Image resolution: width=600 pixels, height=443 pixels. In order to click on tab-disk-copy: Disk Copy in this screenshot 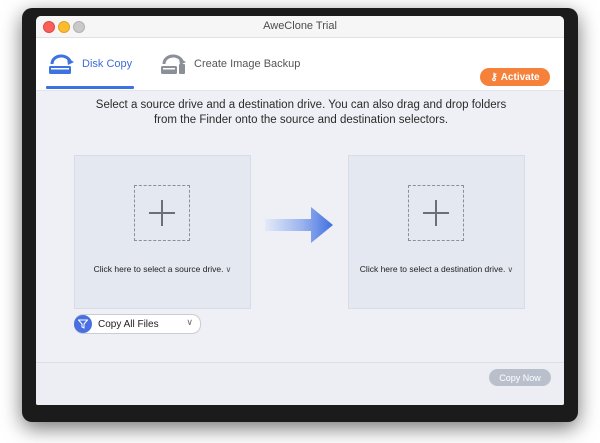, I will do `click(90, 64)`.